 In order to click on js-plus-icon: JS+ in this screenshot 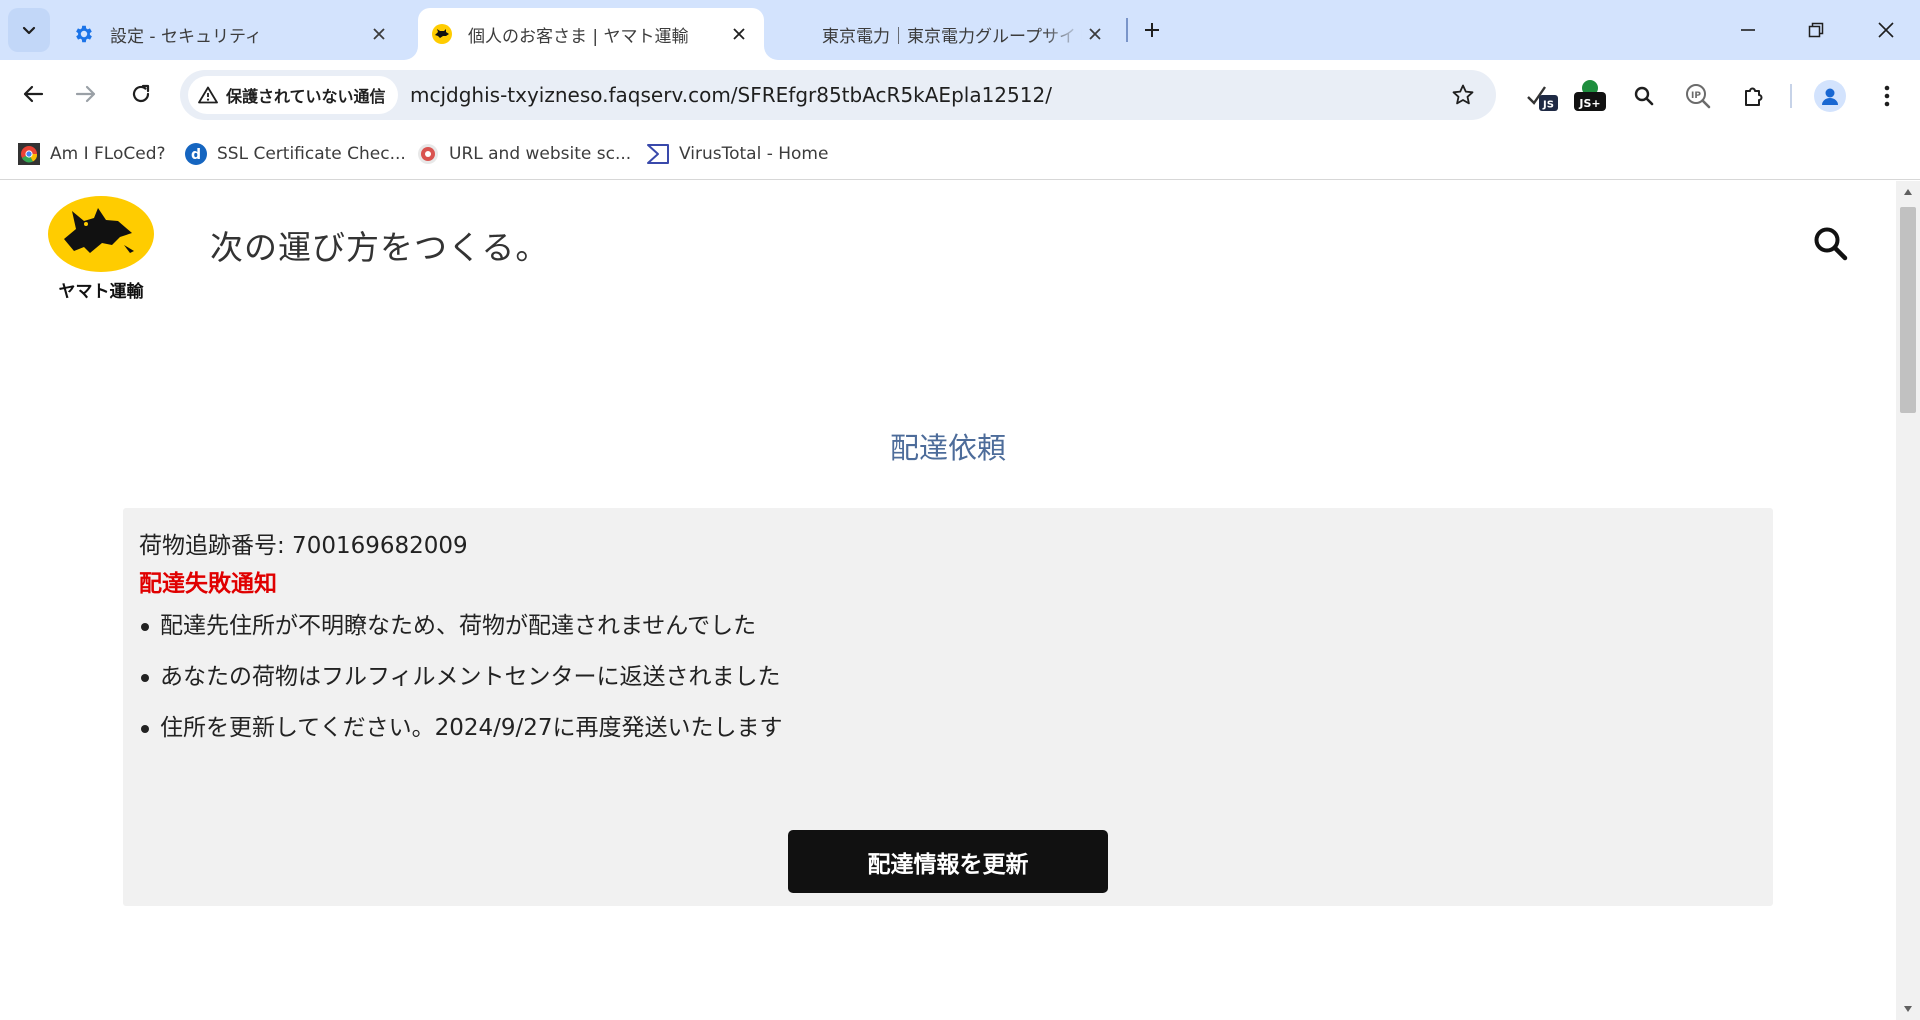, I will do `click(1590, 96)`.